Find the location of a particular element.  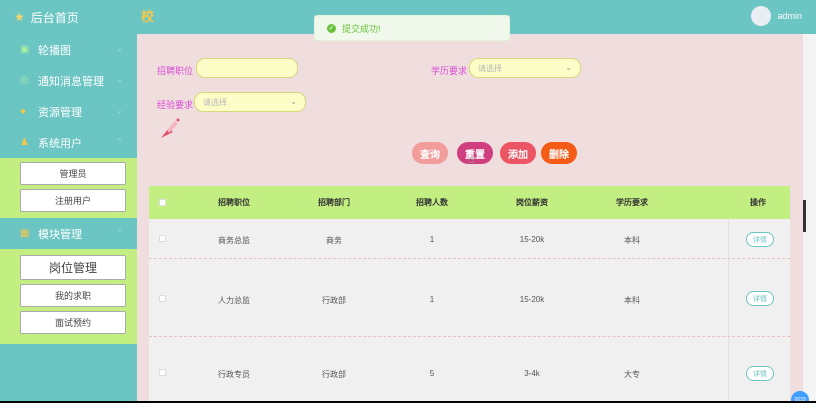

education-placeholder: 请选择 is located at coordinates (490, 68).